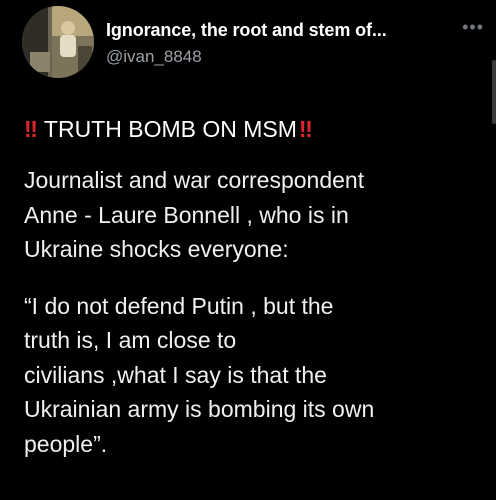 The image size is (496, 500). I want to click on avatar, so click(58, 42).